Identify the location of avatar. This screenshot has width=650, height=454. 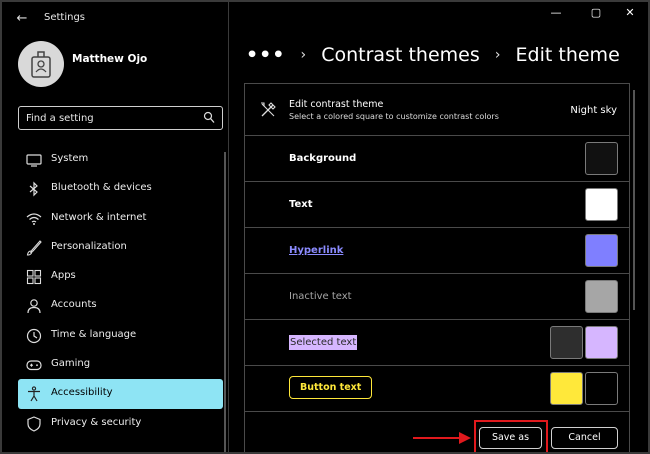
(41, 64).